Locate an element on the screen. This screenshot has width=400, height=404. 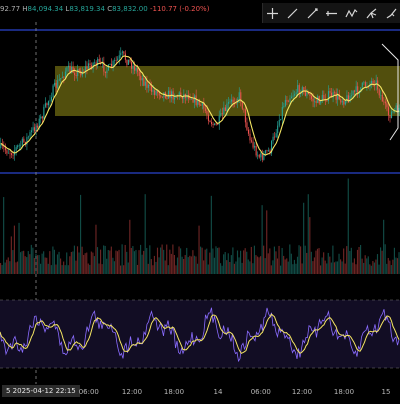
crosshair-tool-icon is located at coordinates (272, 13).